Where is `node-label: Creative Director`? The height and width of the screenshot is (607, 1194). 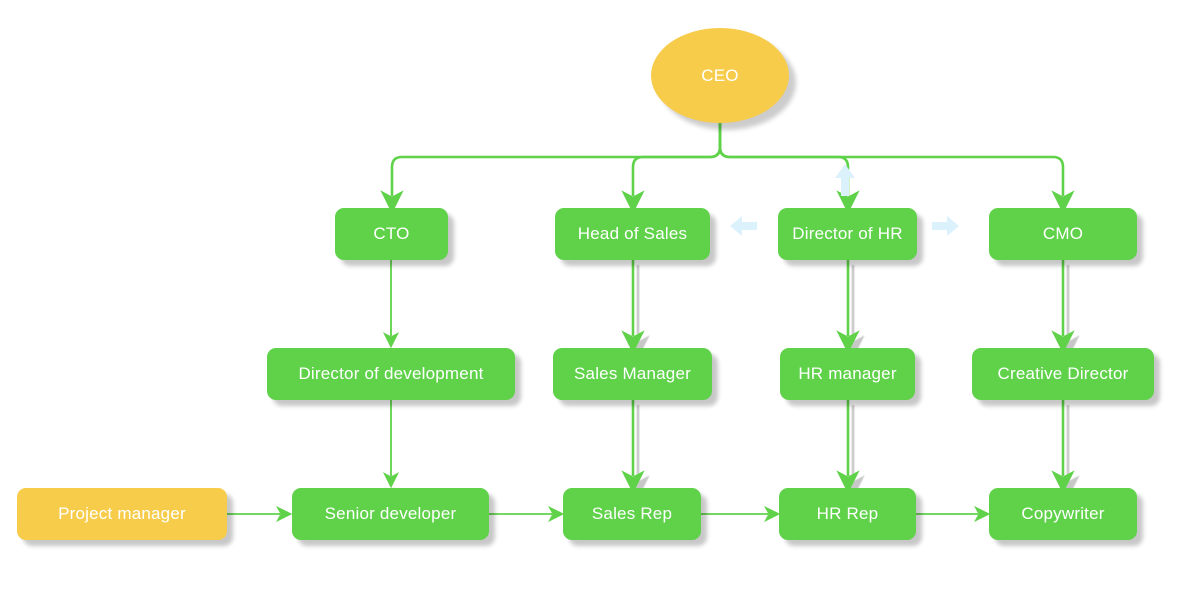
node-label: Creative Director is located at coordinates (1063, 373).